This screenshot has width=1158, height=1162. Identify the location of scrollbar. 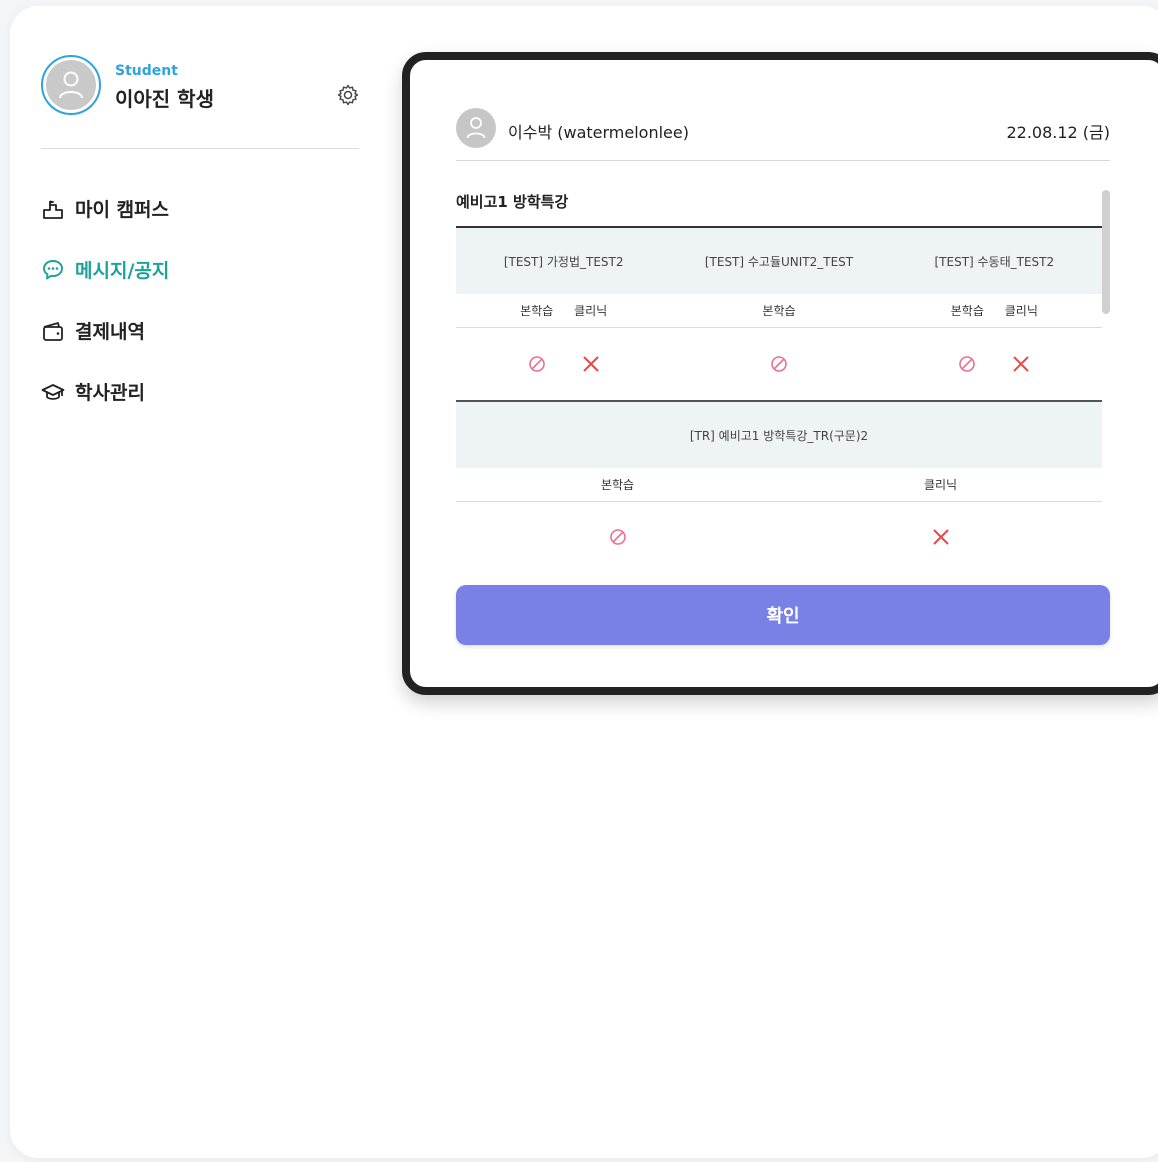
(1106, 384).